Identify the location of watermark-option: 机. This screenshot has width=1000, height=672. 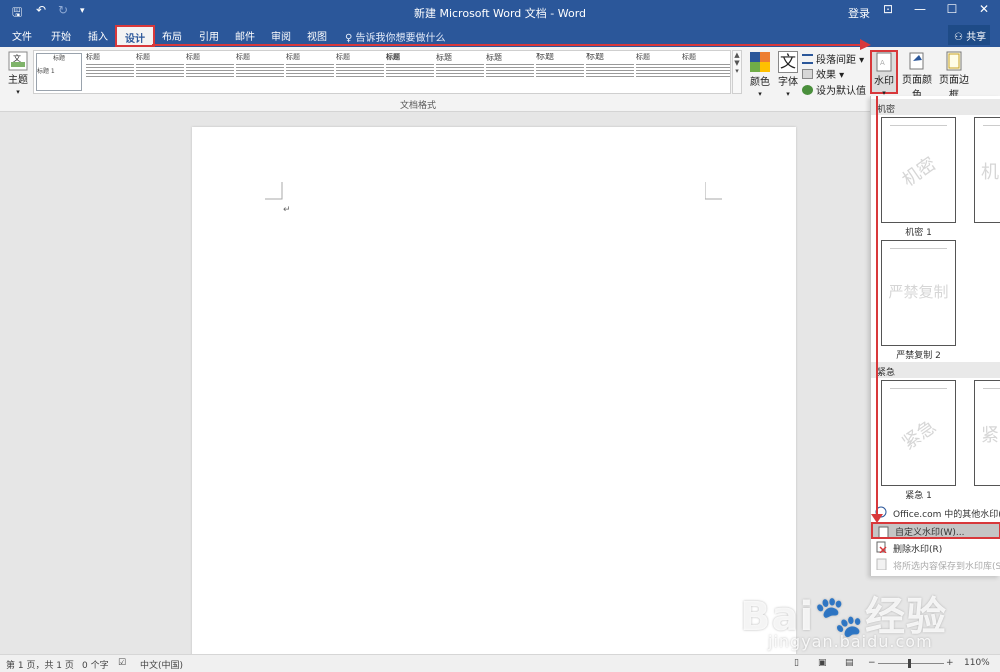
(987, 170).